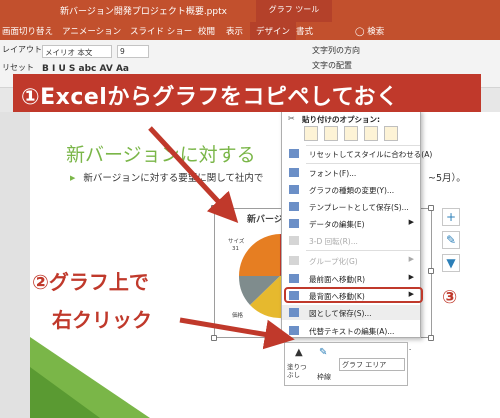 This screenshot has width=500, height=418. Describe the element at coordinates (337, 279) in the screenshot. I see `menu-item-label: 最前面へ移動(R)` at that location.